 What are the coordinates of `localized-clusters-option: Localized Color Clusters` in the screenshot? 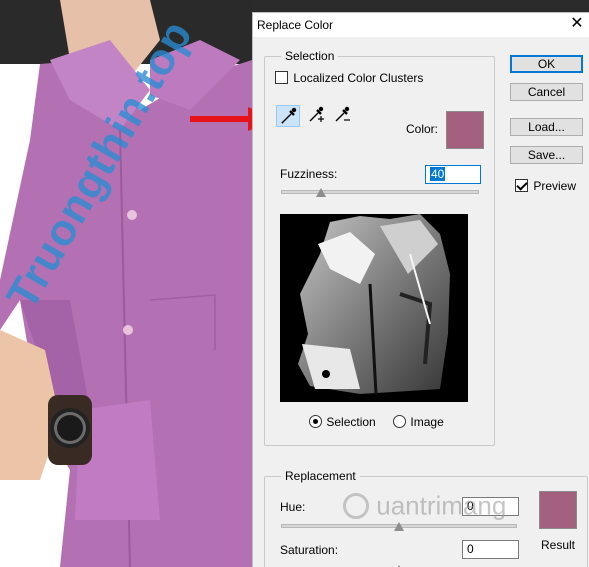 It's located at (349, 77).